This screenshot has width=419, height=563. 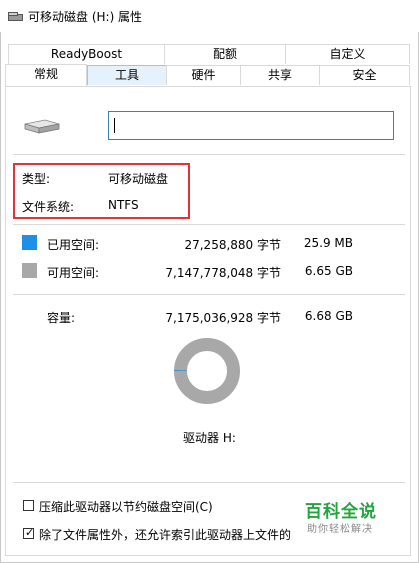 I want to click on file-system-value: NTFS, so click(x=123, y=205).